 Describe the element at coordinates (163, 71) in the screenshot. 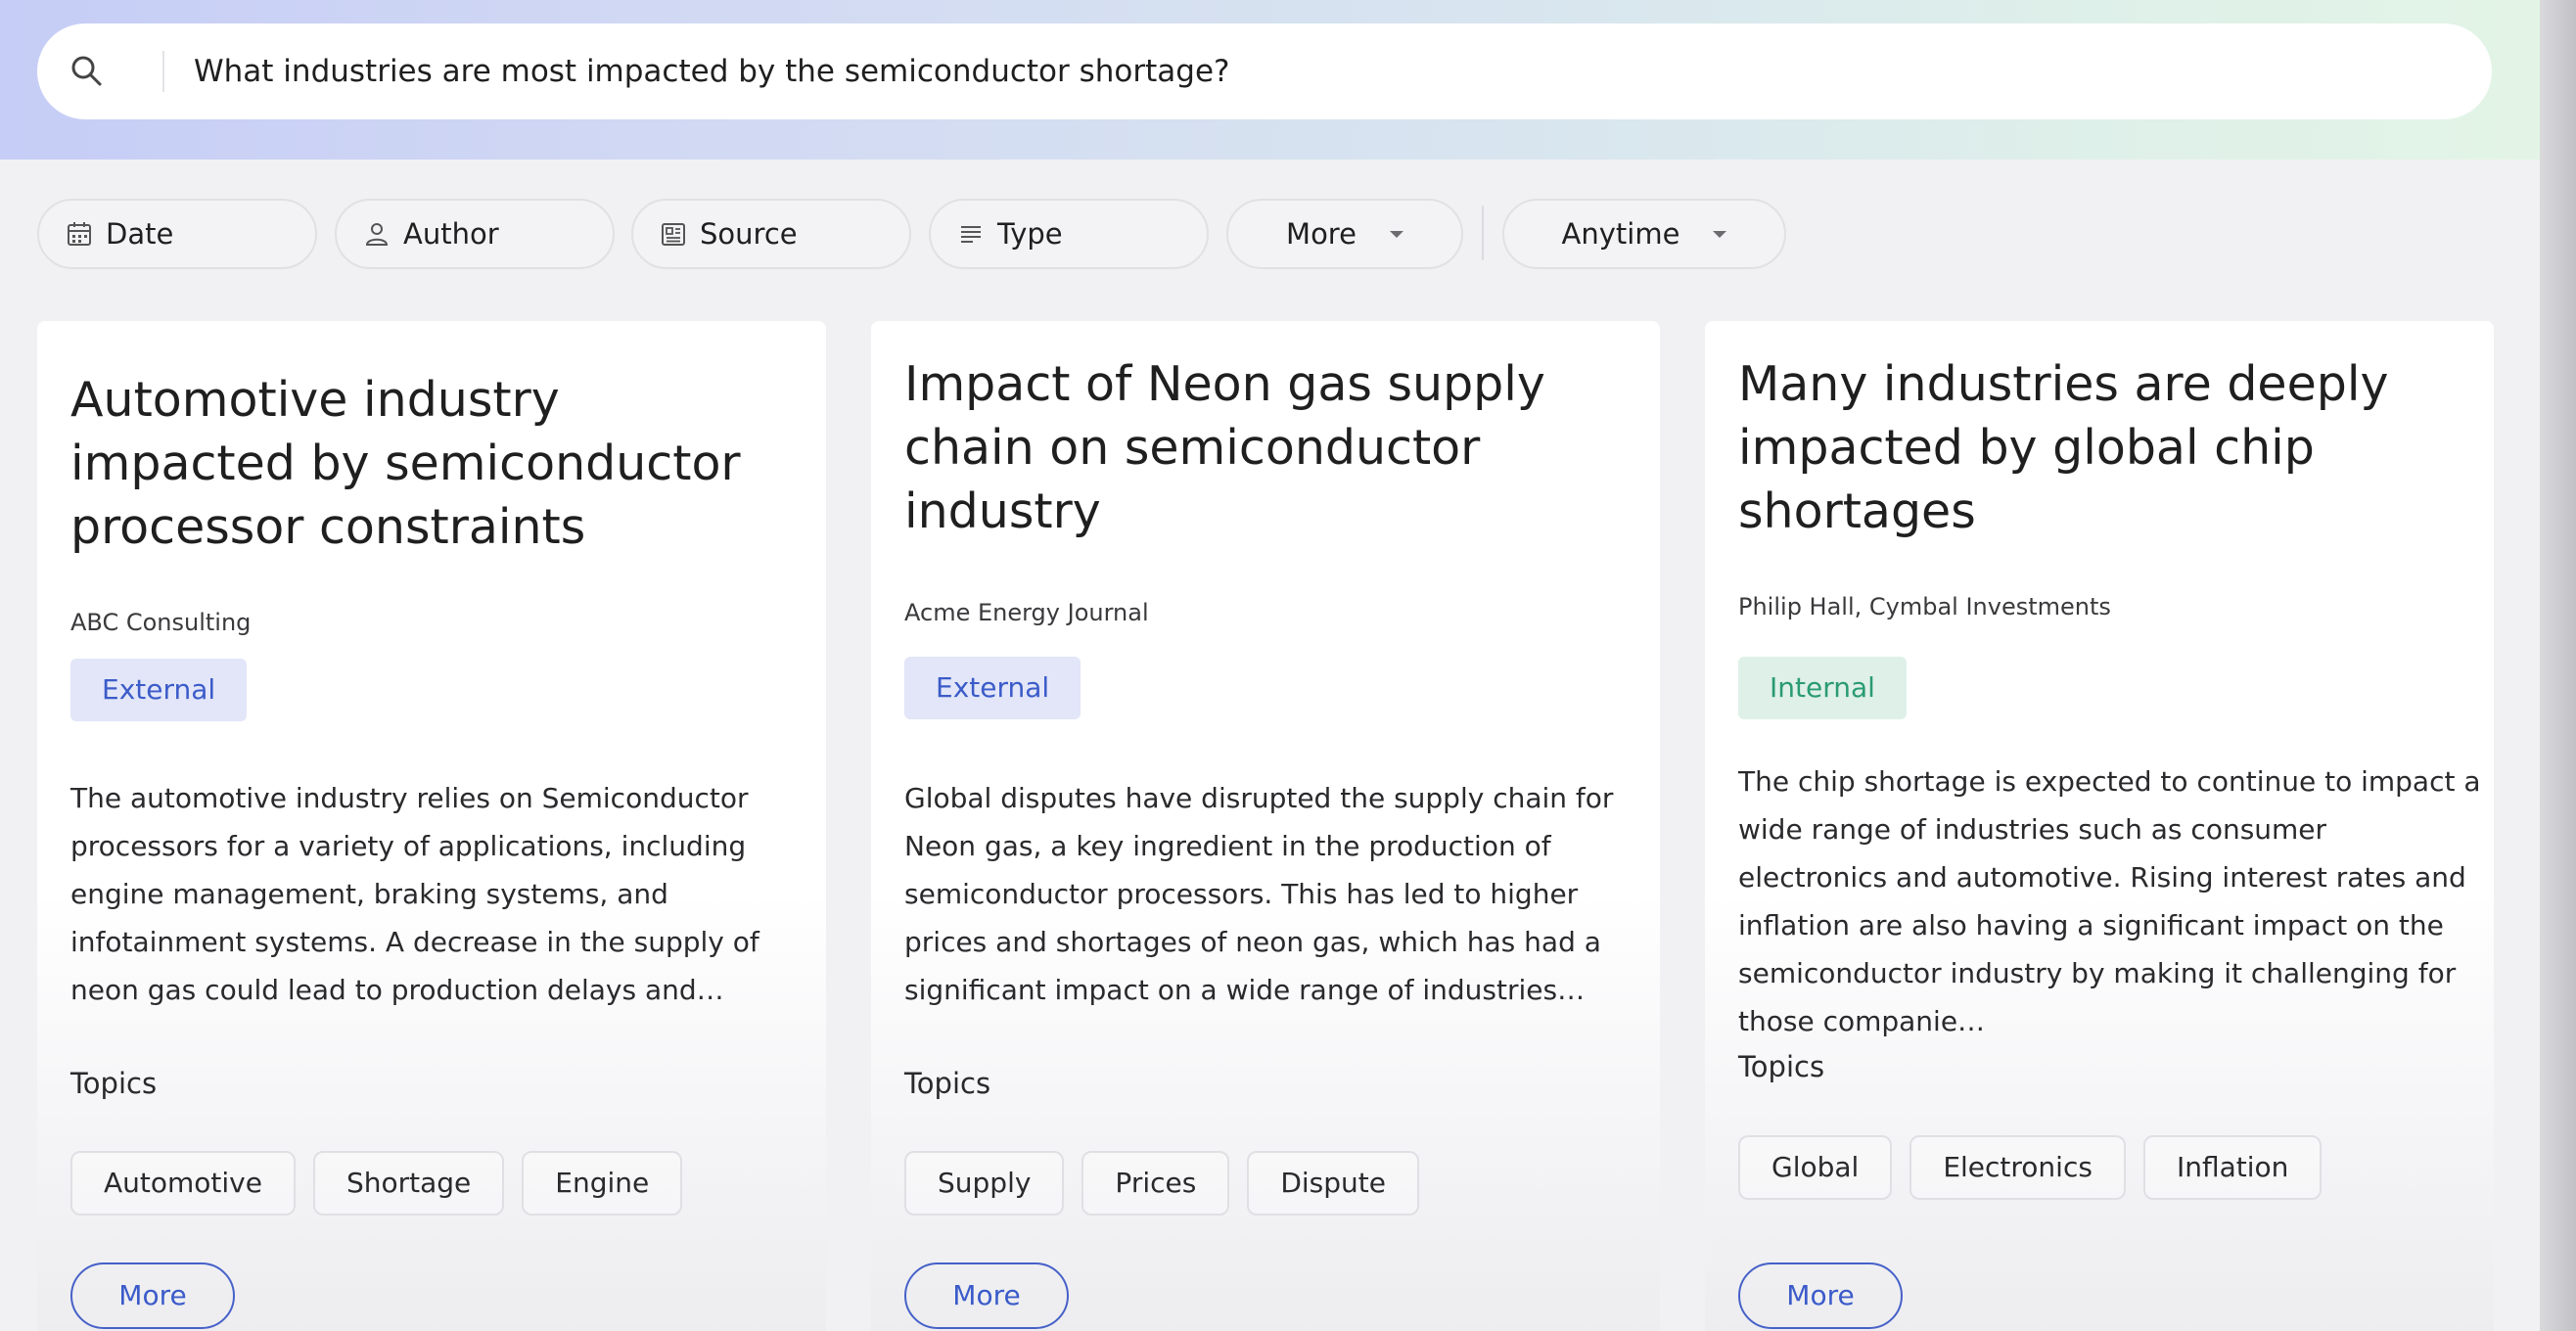

I see `search-divider` at that location.